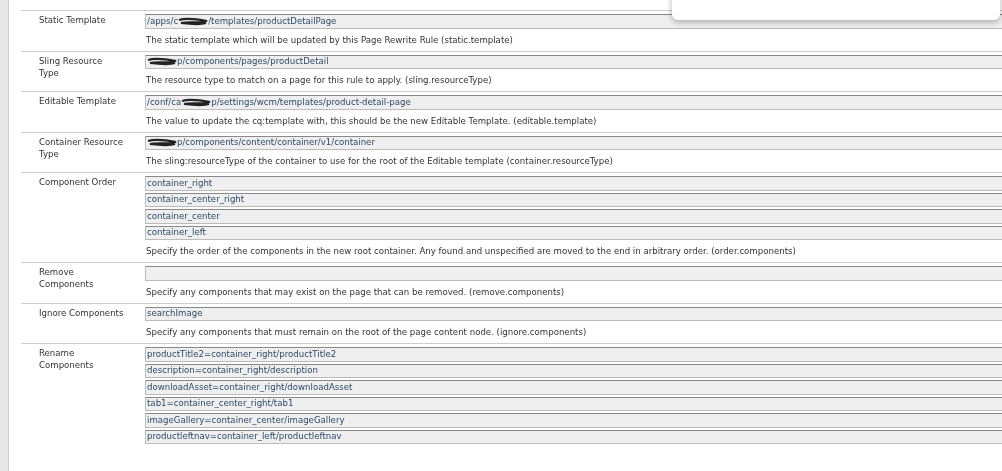 The height and width of the screenshot is (471, 1002). Describe the element at coordinates (366, 332) in the screenshot. I see `field-description: Specify any components that must remain on the root of the page content node. (ignore.components)` at that location.